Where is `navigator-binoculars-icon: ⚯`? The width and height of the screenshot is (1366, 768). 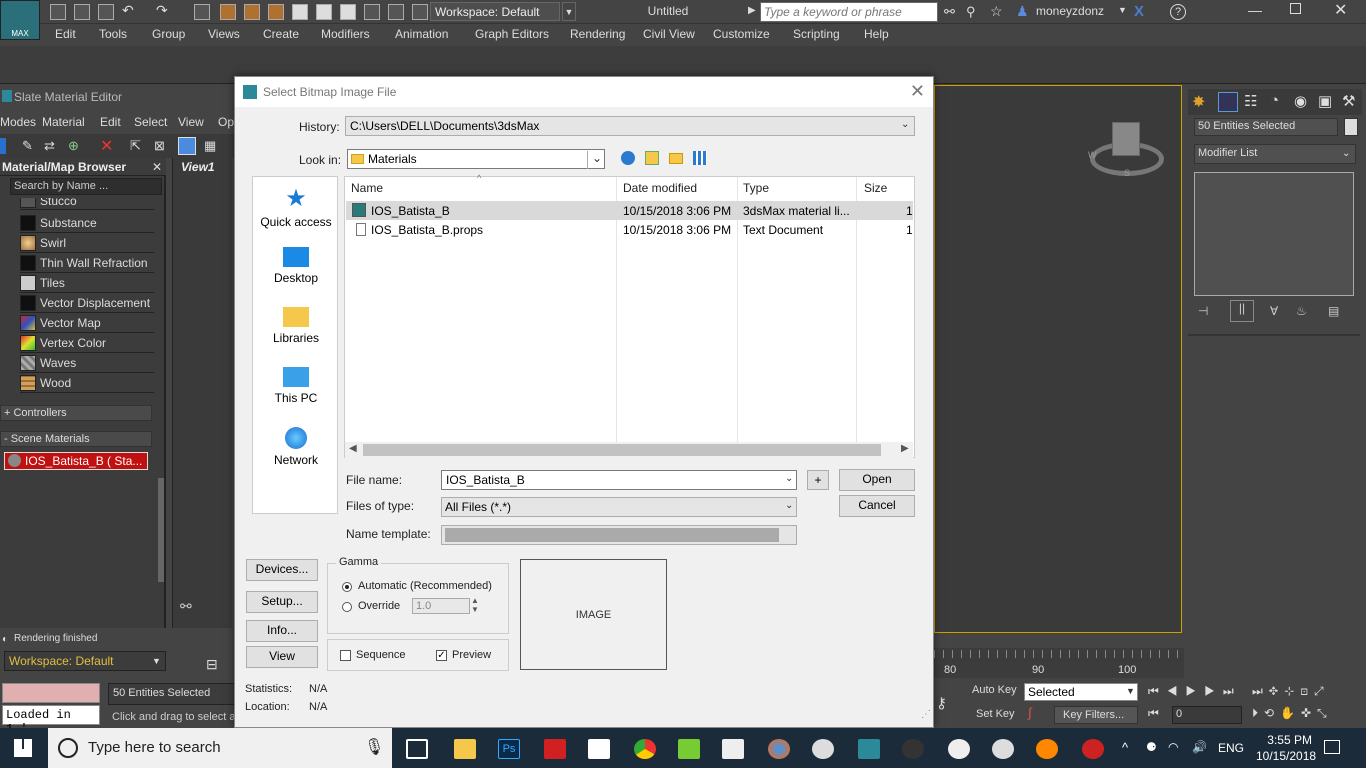 navigator-binoculars-icon: ⚯ is located at coordinates (186, 606).